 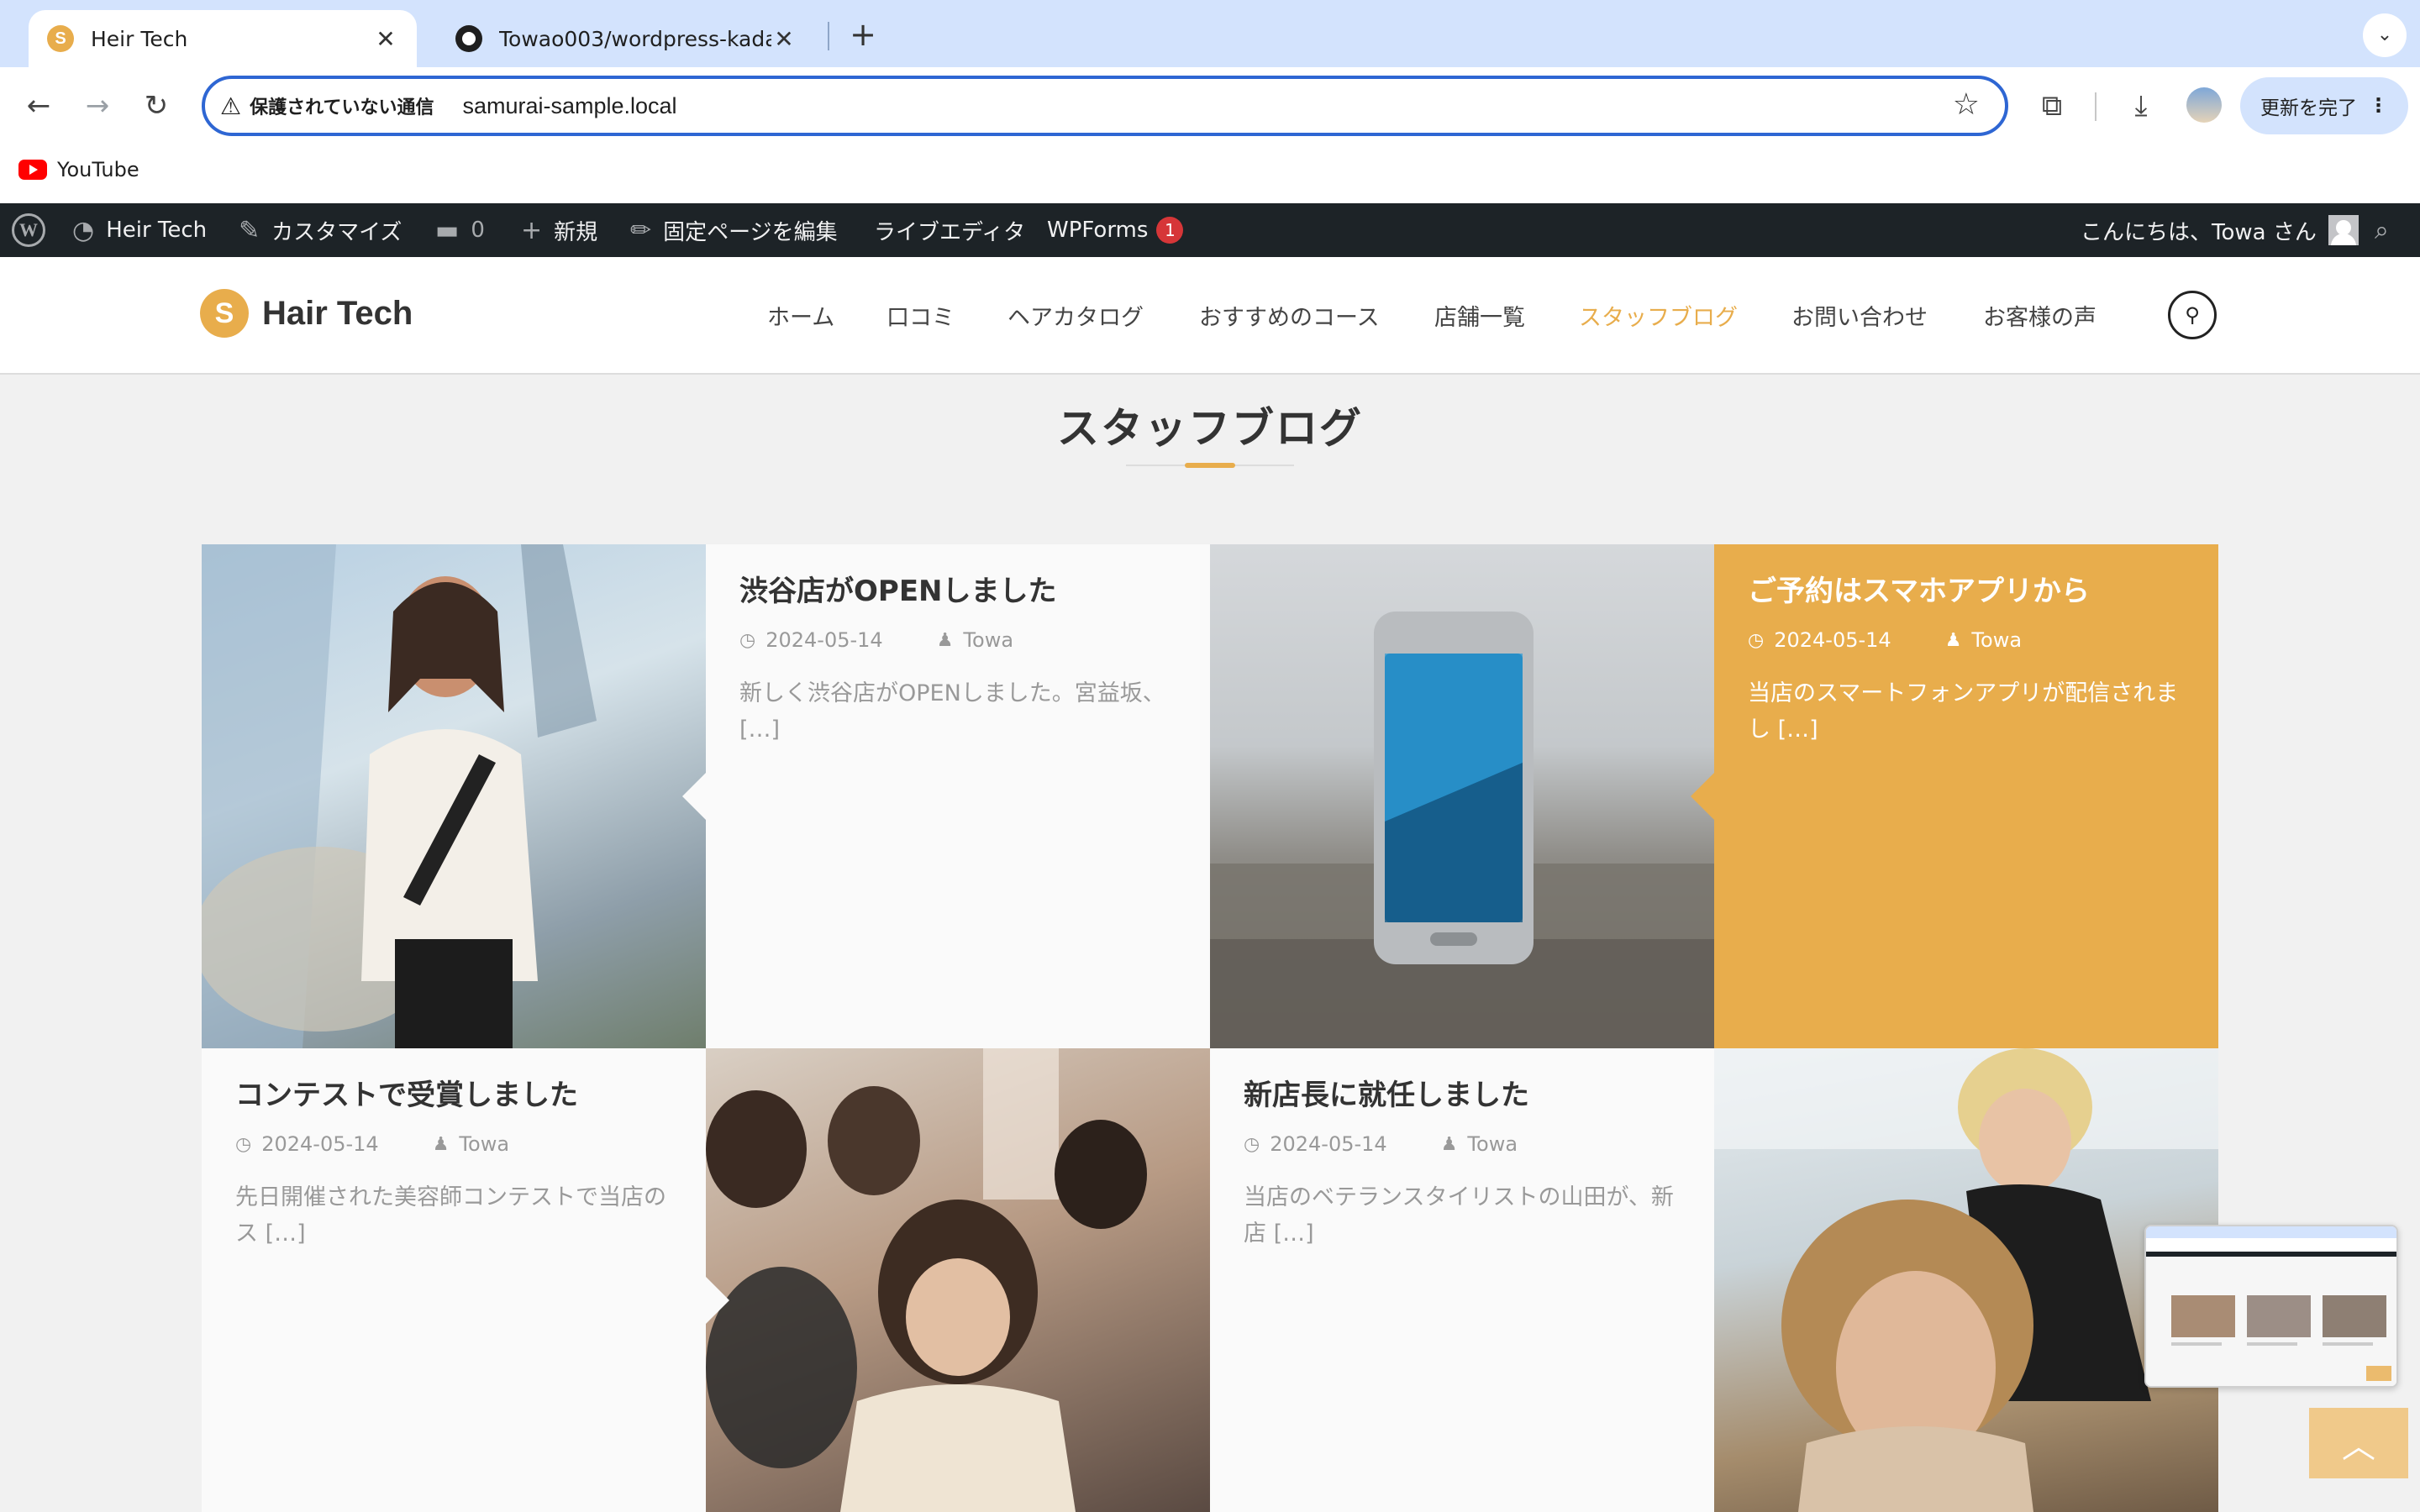 What do you see at coordinates (635, 38) in the screenshot?
I see `tab-title: Towao003/wordpress-kadai` at bounding box center [635, 38].